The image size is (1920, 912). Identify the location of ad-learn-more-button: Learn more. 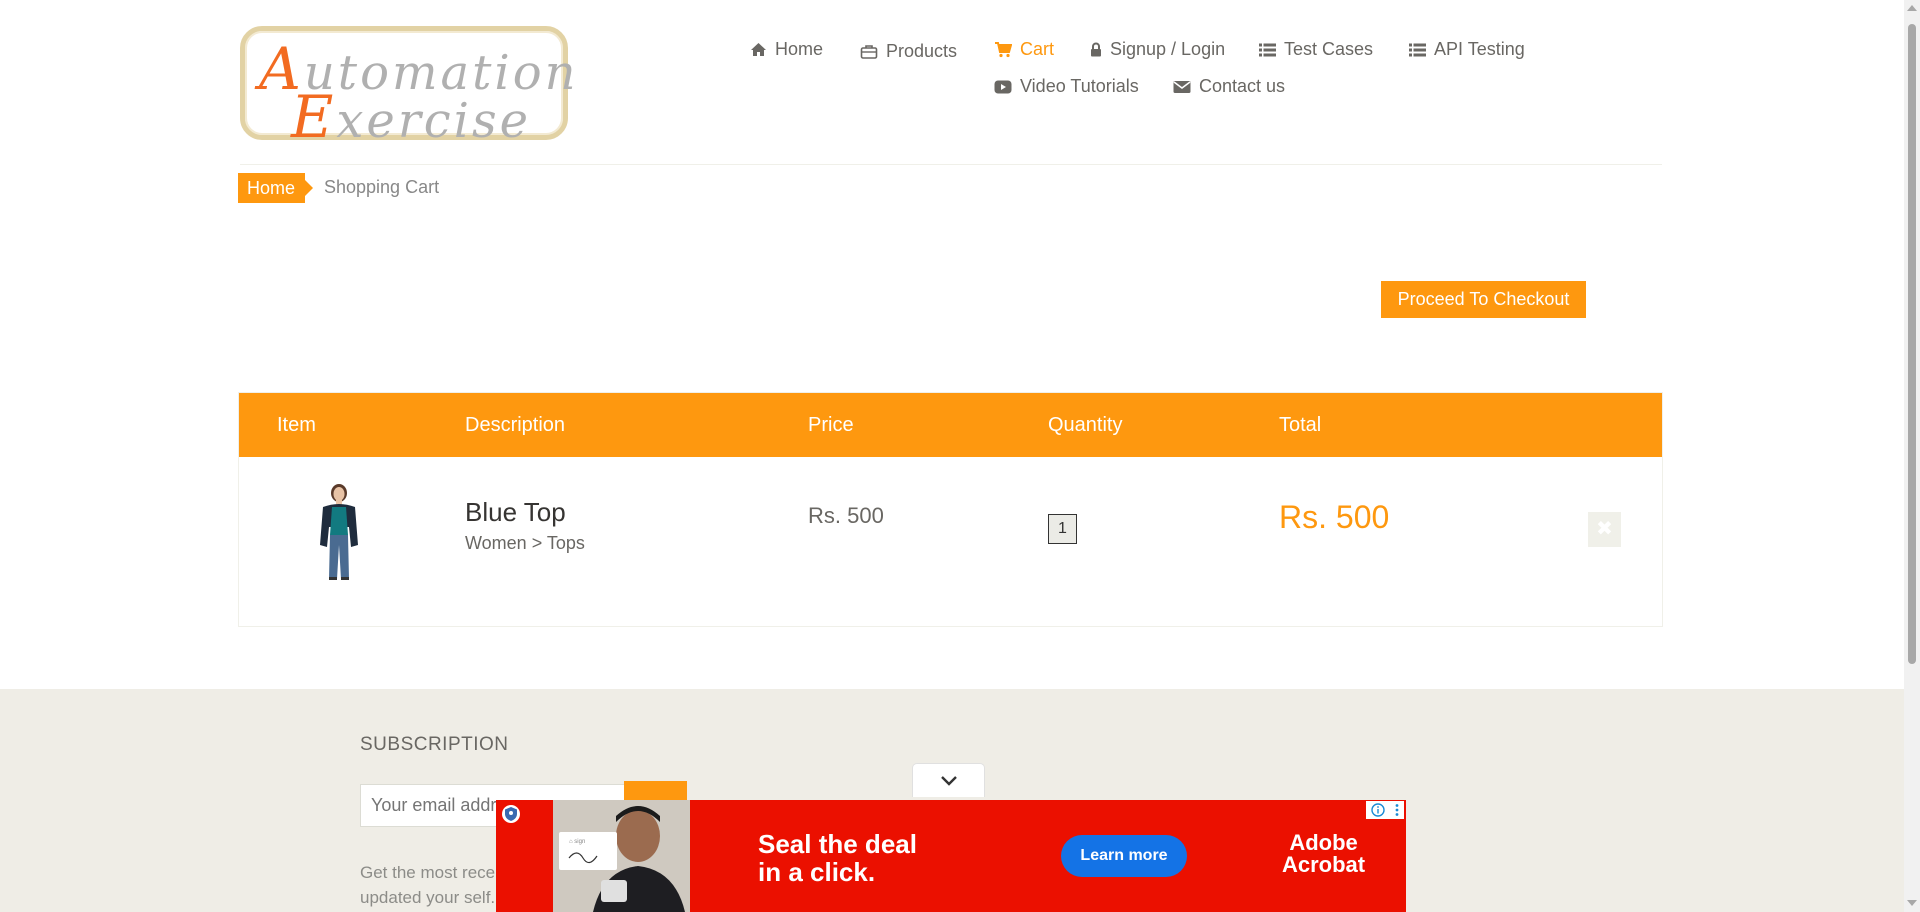
(1124, 856).